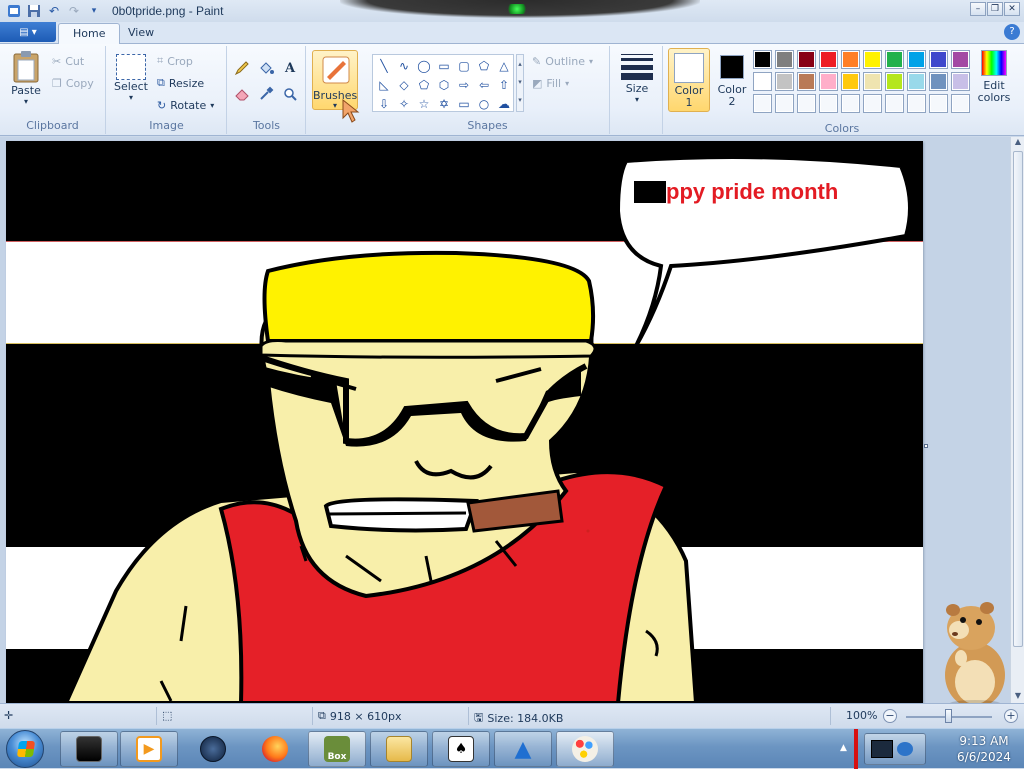 Image resolution: width=1024 pixels, height=769 pixels. What do you see at coordinates (185, 105) in the screenshot?
I see `rotate-button: ↻ Rotate ▾` at bounding box center [185, 105].